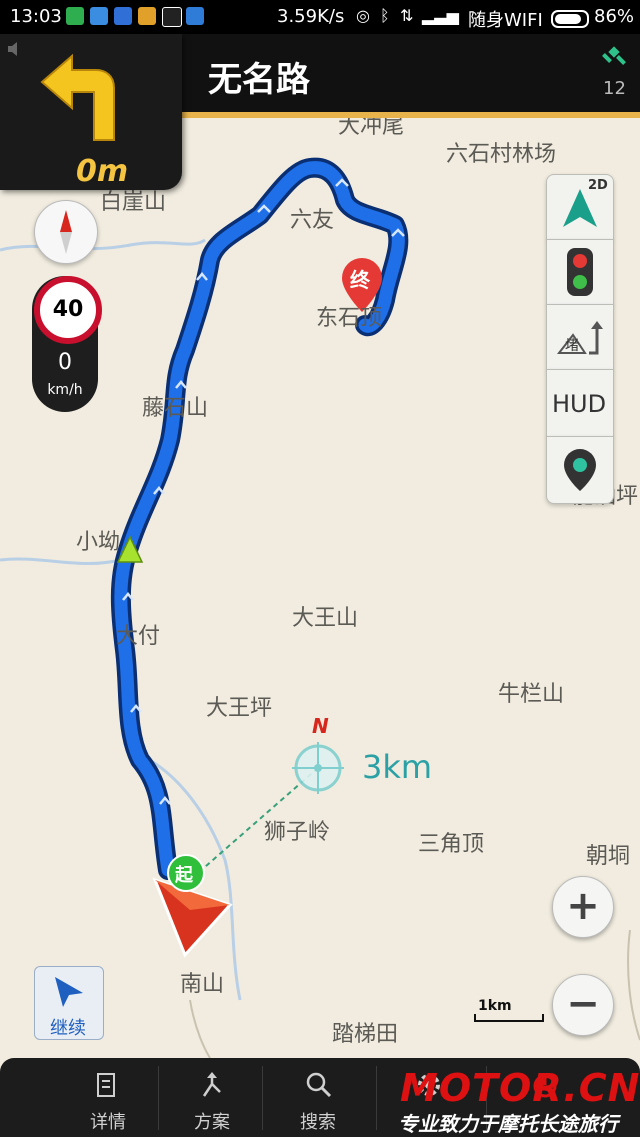  I want to click on map-scale-label: 1km, so click(495, 1006).